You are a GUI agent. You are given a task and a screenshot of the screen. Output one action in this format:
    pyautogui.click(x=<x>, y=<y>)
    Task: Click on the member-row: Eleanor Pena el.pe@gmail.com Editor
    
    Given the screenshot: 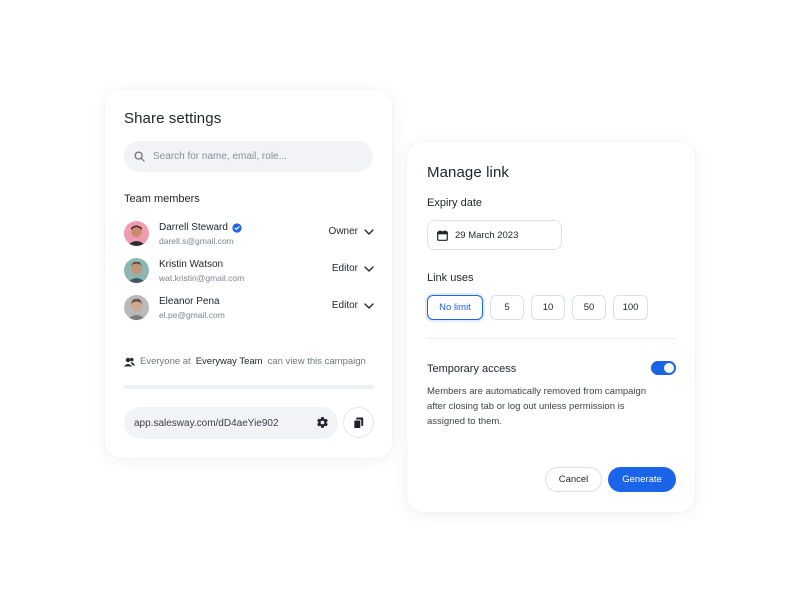 What is the action you would take?
    pyautogui.click(x=249, y=308)
    